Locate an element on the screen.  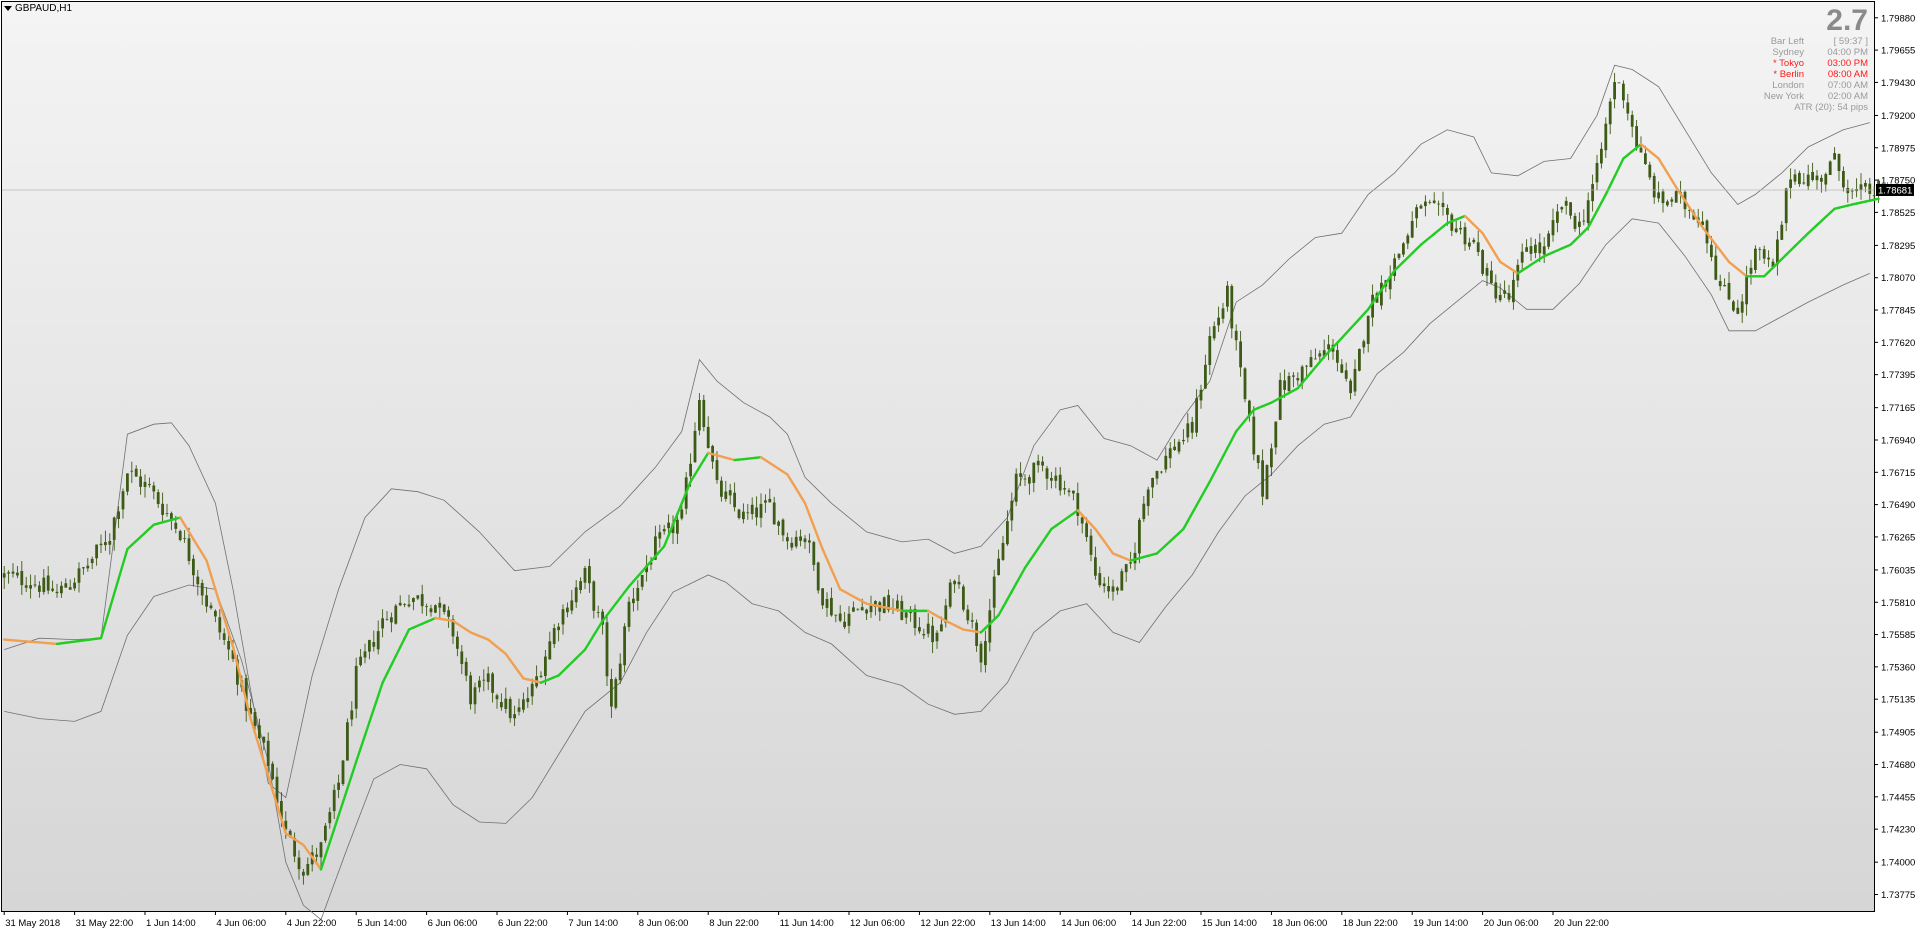
info-value: 07:00 AM is located at coordinates (1847, 85).